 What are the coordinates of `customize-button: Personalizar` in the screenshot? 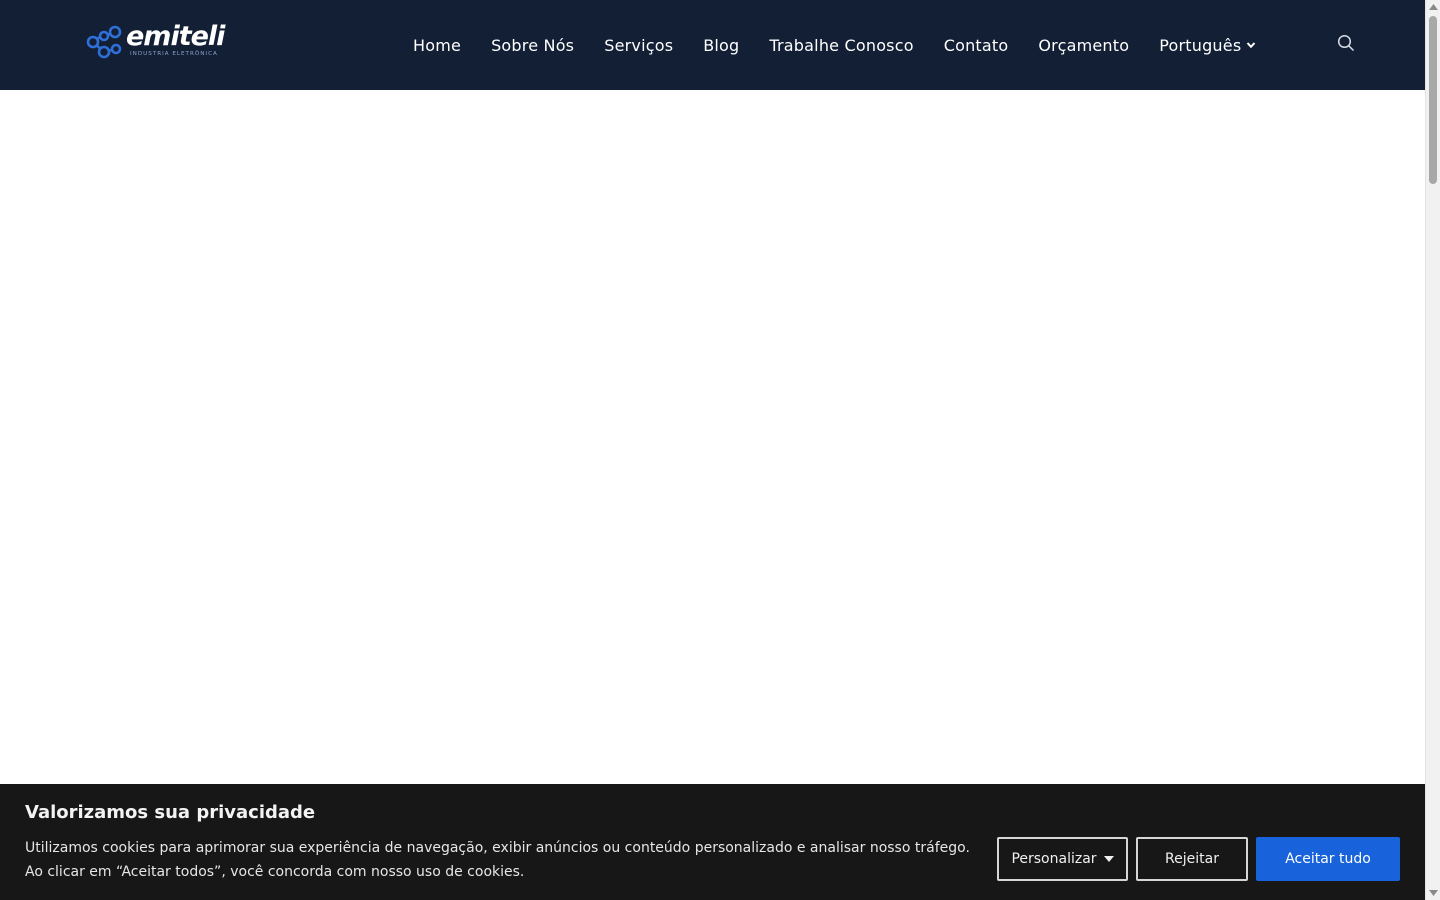 It's located at (1062, 859).